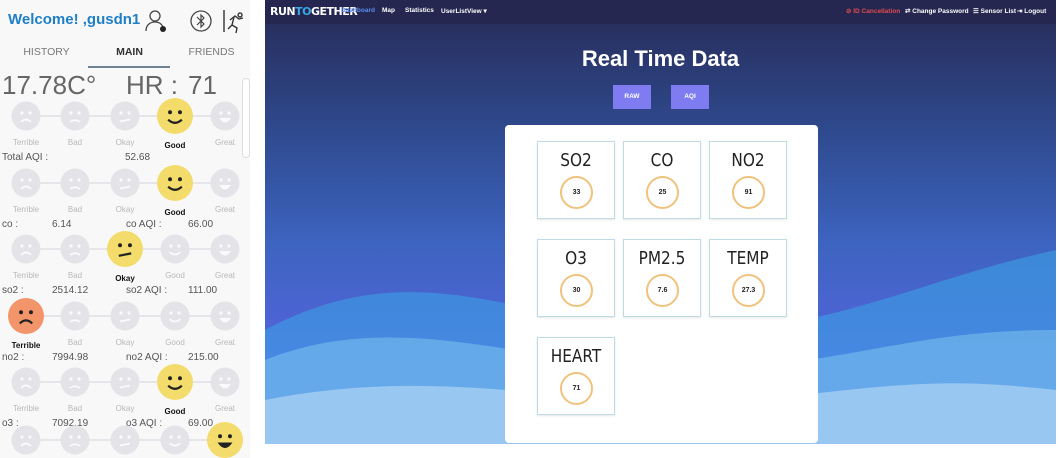 This screenshot has height=458, width=1059. I want to click on pollutant-label: co :, so click(10, 224).